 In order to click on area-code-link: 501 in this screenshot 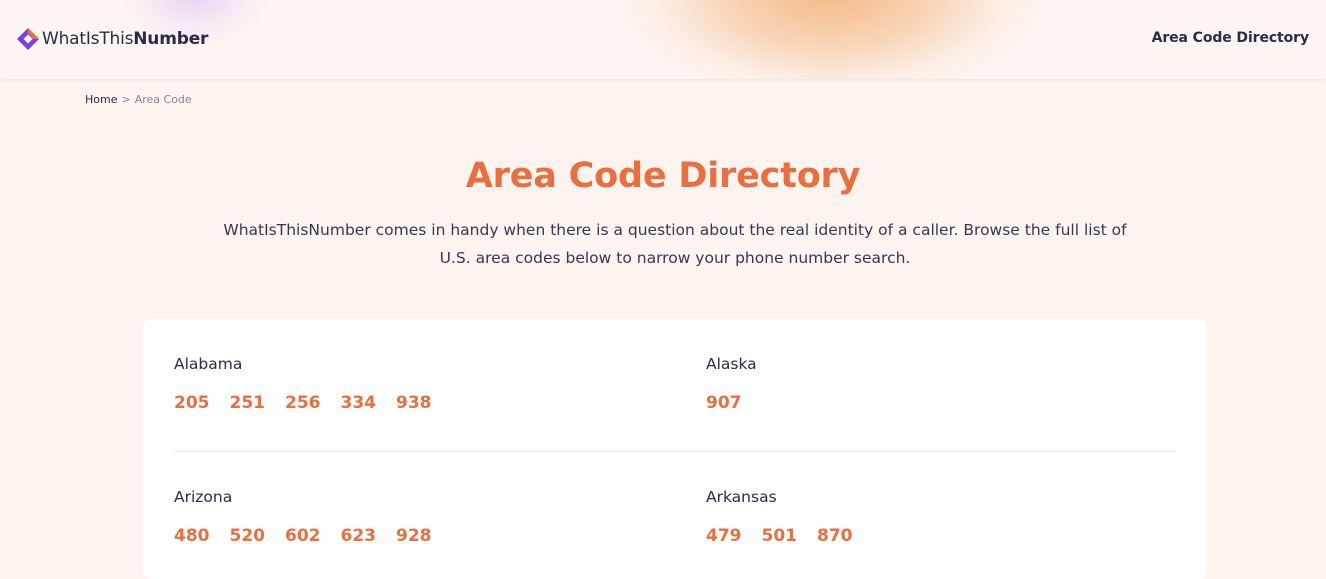, I will do `click(780, 536)`.